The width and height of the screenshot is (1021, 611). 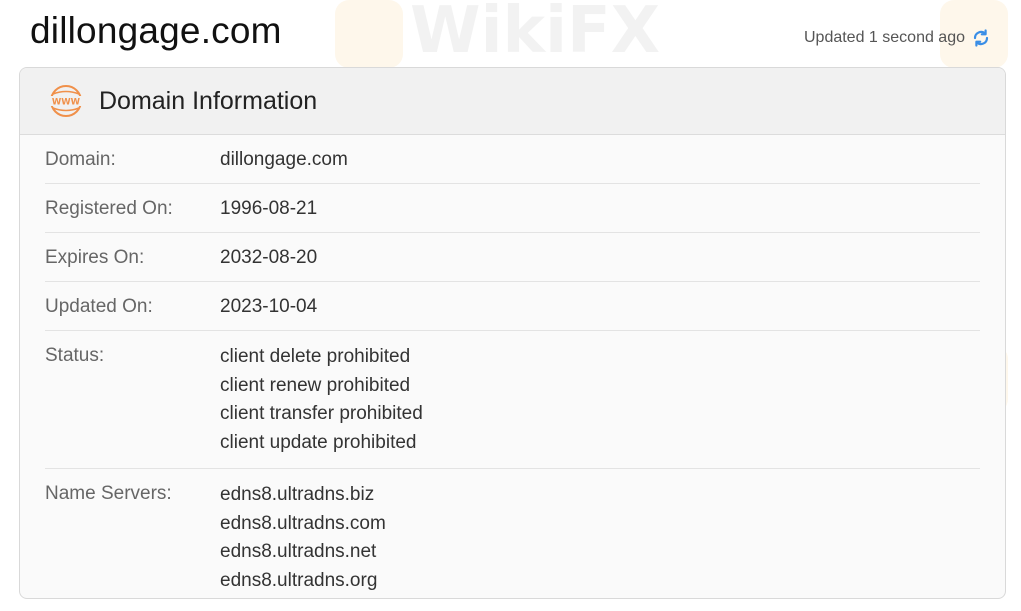 I want to click on name-server-value: edns8.ultradns.net, so click(x=298, y=551).